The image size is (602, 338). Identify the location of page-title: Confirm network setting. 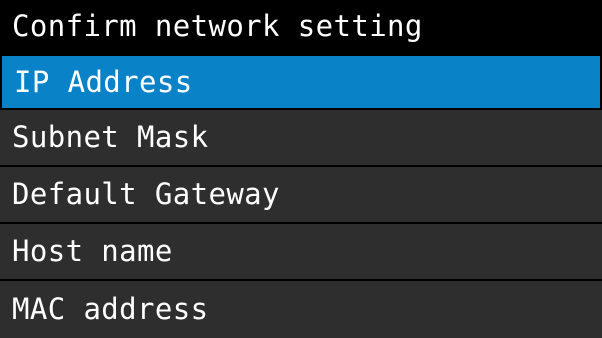
(217, 26).